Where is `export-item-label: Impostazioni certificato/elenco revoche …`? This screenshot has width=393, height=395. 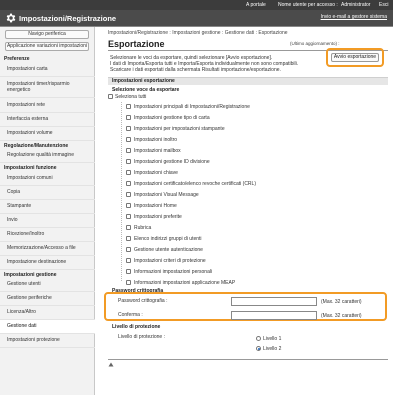
export-item-label: Impostazioni certificato/elenco revoche … is located at coordinates (195, 184).